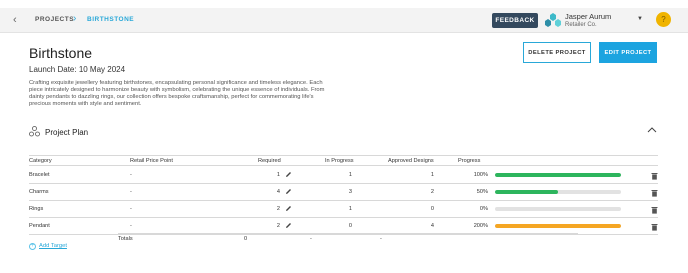 The image size is (688, 273). I want to click on row-category: Charms, so click(39, 192).